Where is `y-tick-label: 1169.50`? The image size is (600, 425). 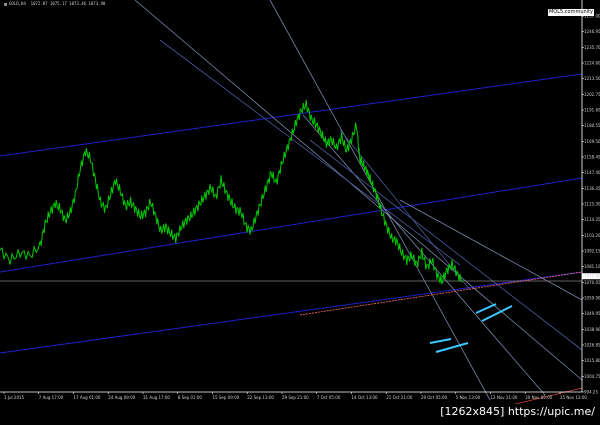
y-tick-label: 1169.50 is located at coordinates (592, 141).